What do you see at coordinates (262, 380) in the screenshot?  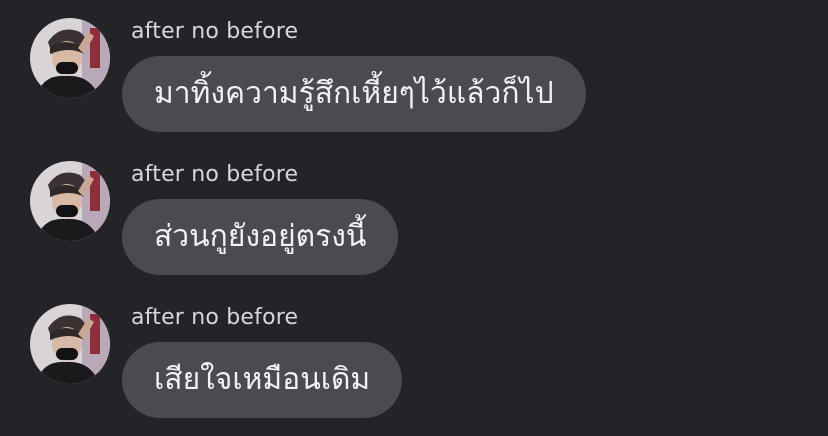 I see `message-bubble: เสียใจเหมือนเดิม` at bounding box center [262, 380].